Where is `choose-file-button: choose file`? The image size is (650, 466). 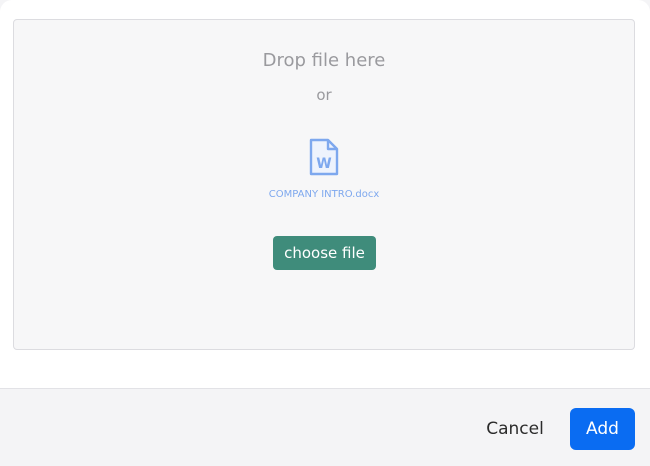
choose-file-button: choose file is located at coordinates (324, 253).